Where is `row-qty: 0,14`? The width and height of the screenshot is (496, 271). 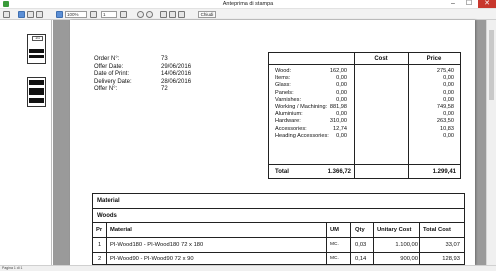
row-qty: 0,14 is located at coordinates (361, 259).